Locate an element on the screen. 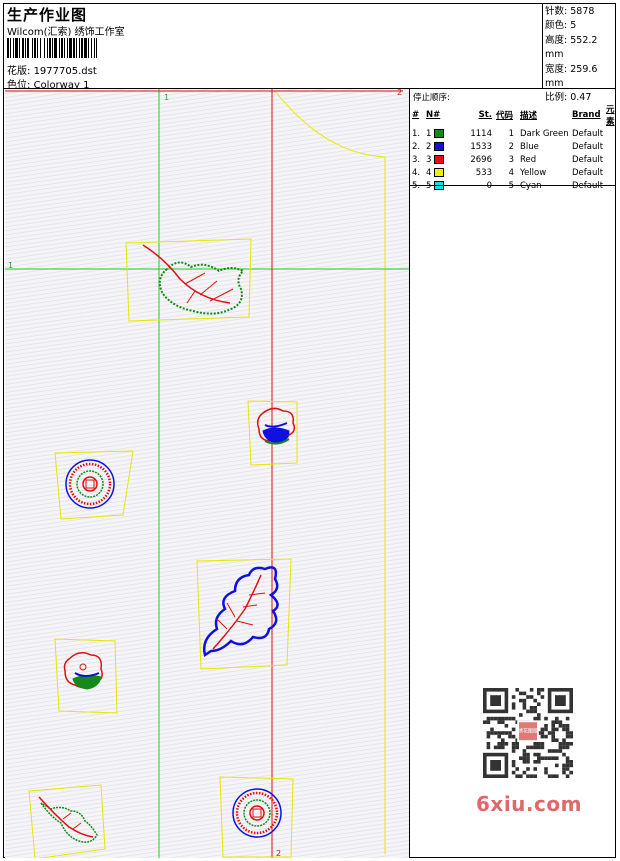 Image resolution: width=620 pixels, height=861 pixels. stat-stitches: 针数: 5878 is located at coordinates (570, 11).